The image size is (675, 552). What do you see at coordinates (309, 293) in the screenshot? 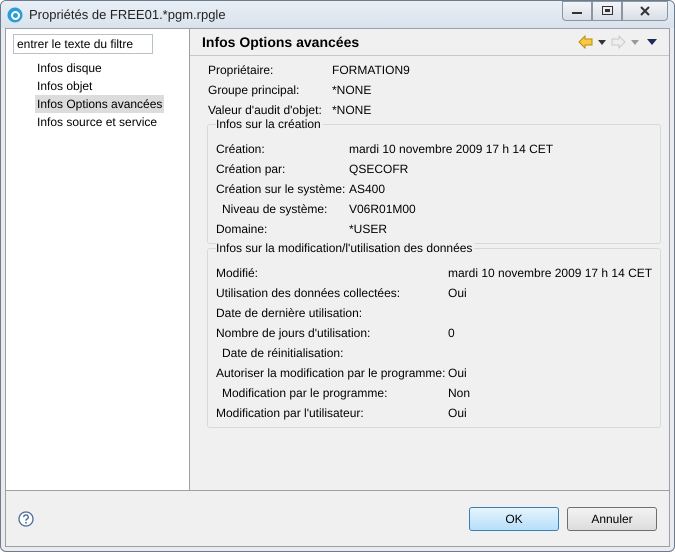
I see `field-label: Utilisation des données collectées:` at bounding box center [309, 293].